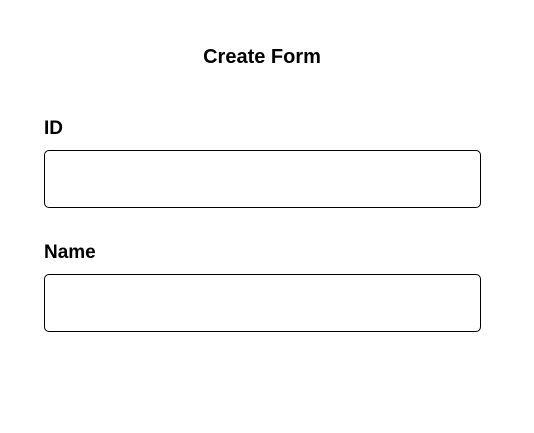  I want to click on id-input, so click(262, 179).